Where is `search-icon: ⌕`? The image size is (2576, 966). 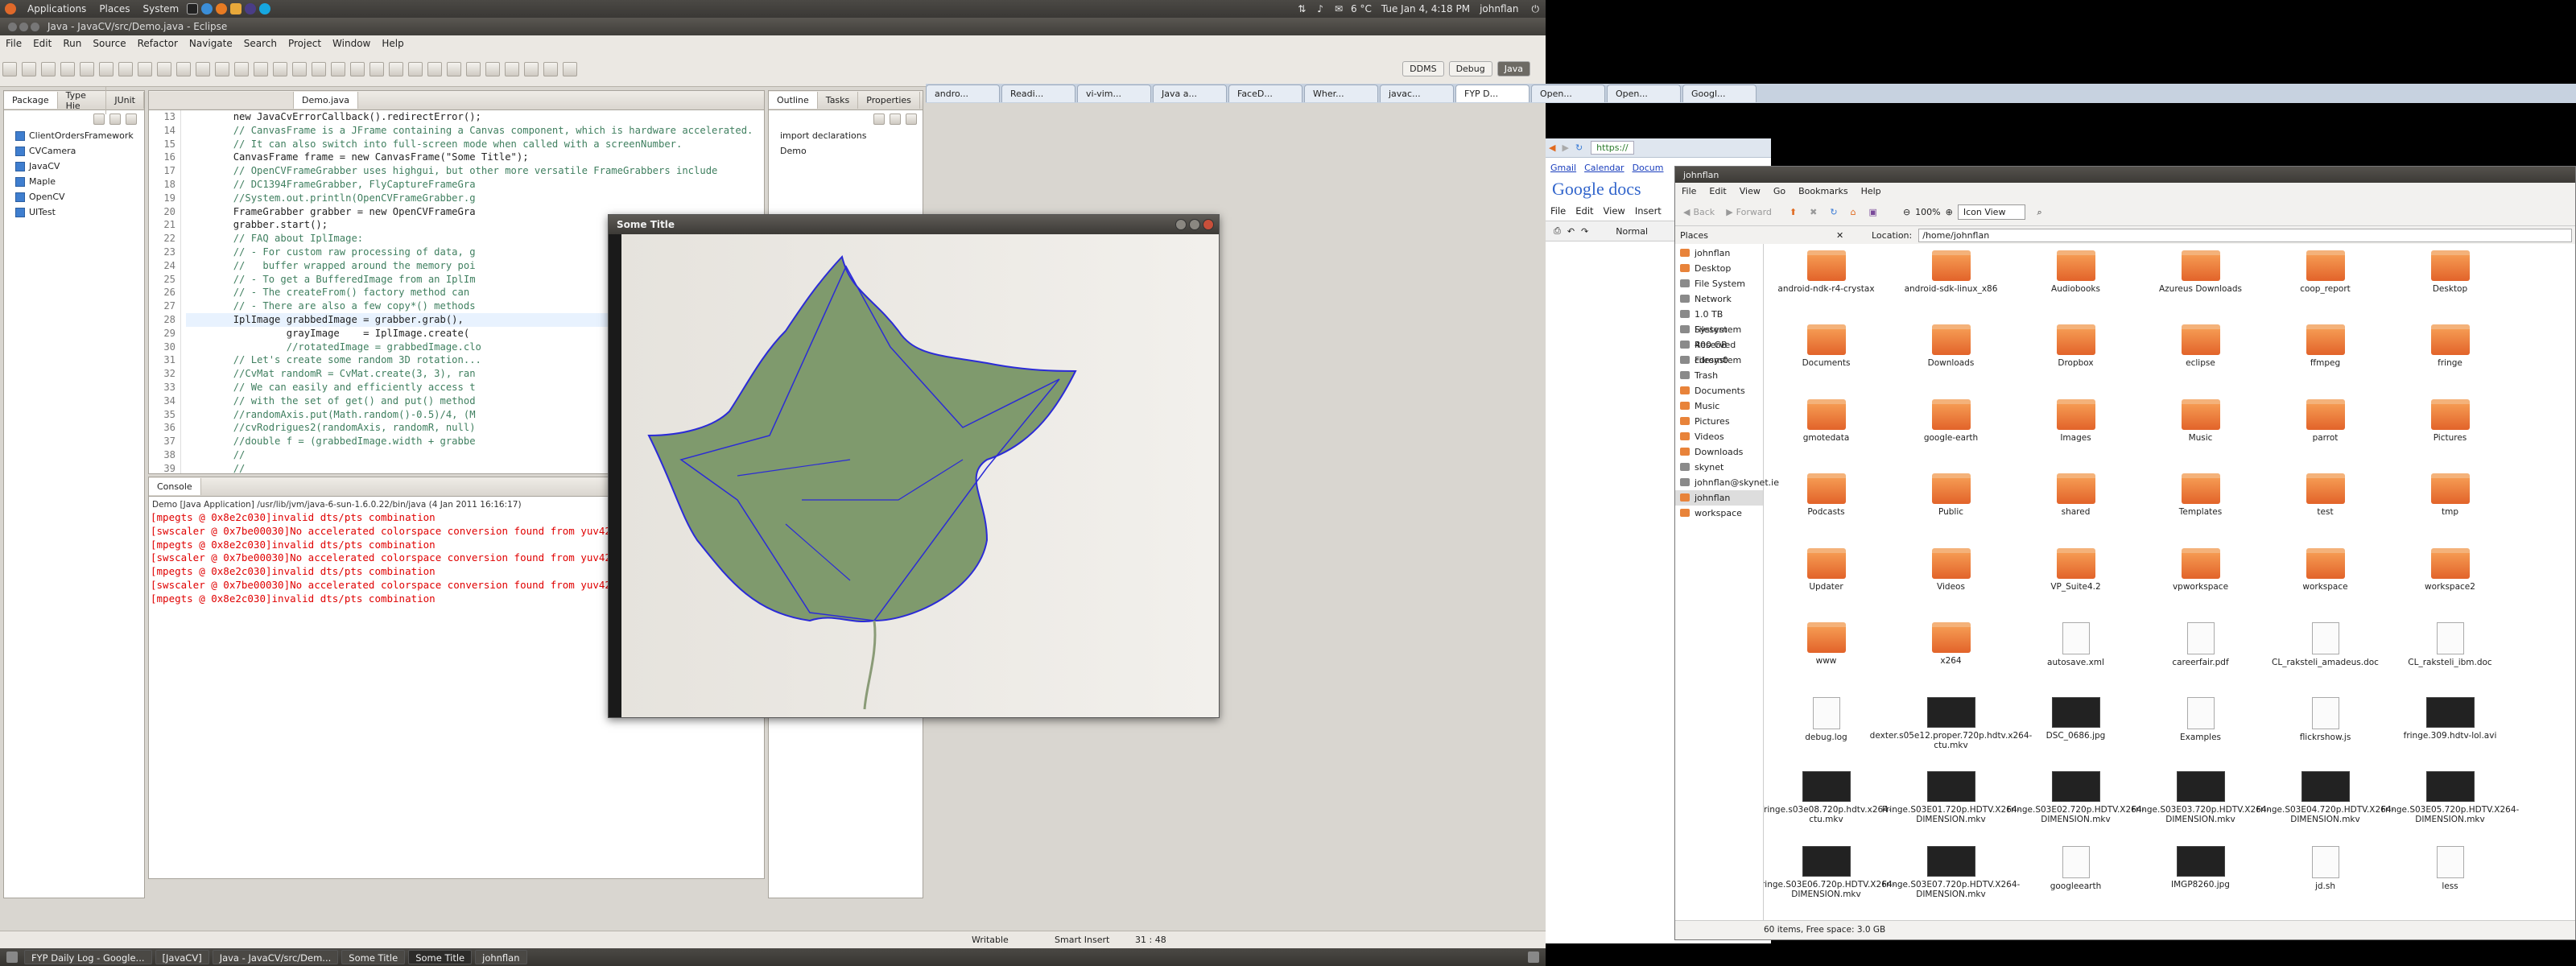 search-icon: ⌕ is located at coordinates (2039, 212).